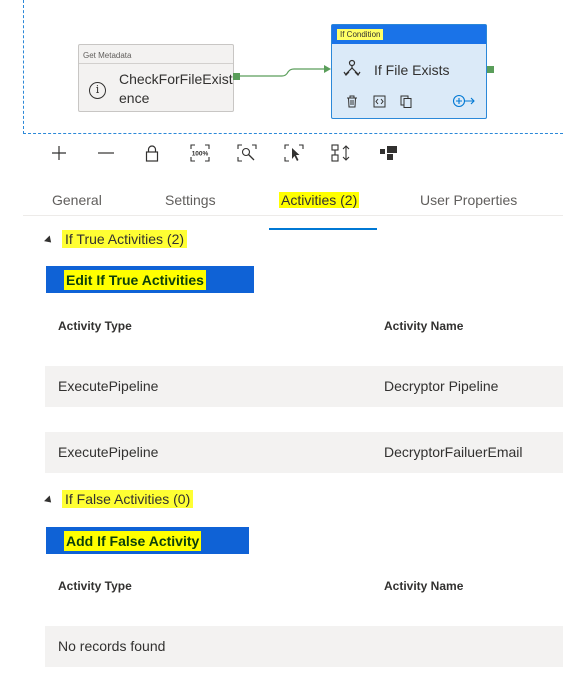 Image resolution: width=563 pixels, height=679 pixels. I want to click on edit-if-true-activities-button: Edit If True Activities, so click(150, 279).